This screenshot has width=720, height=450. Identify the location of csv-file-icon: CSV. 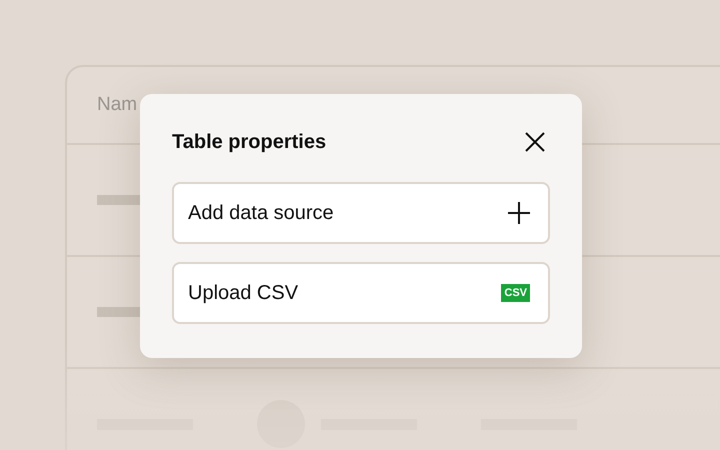
(515, 293).